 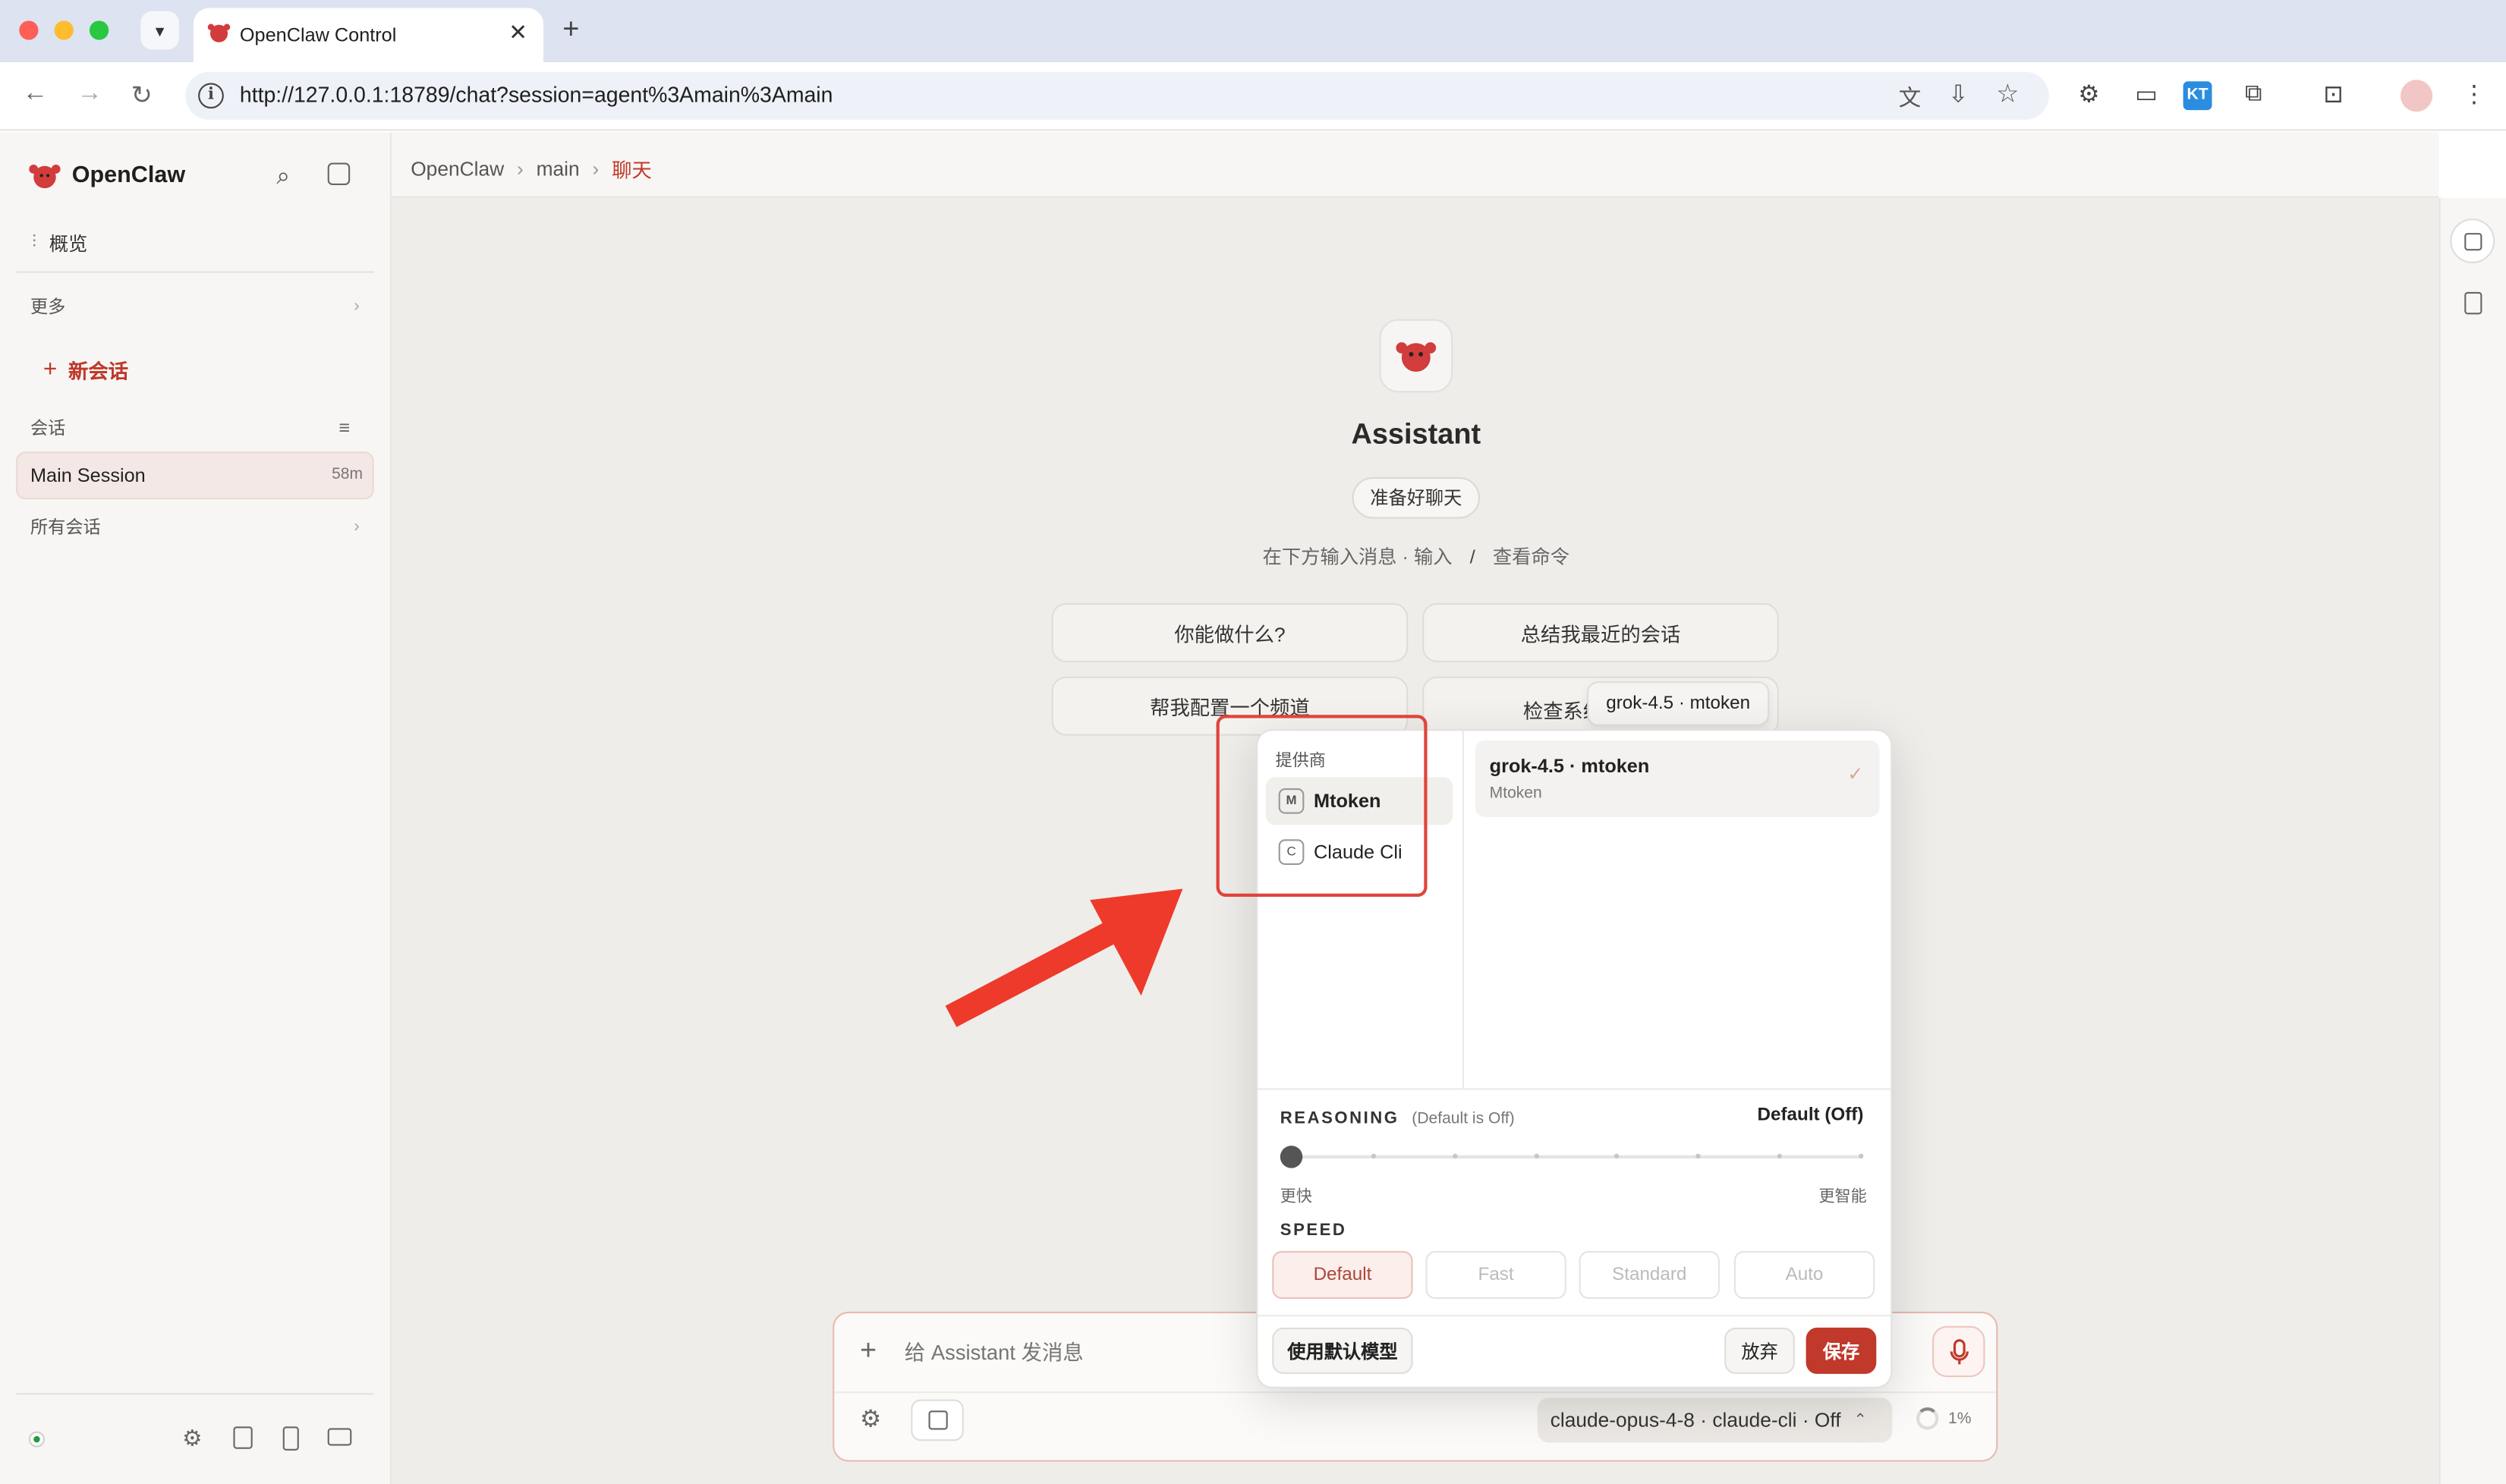 What do you see at coordinates (290, 1438) in the screenshot?
I see `mobile-view-icon` at bounding box center [290, 1438].